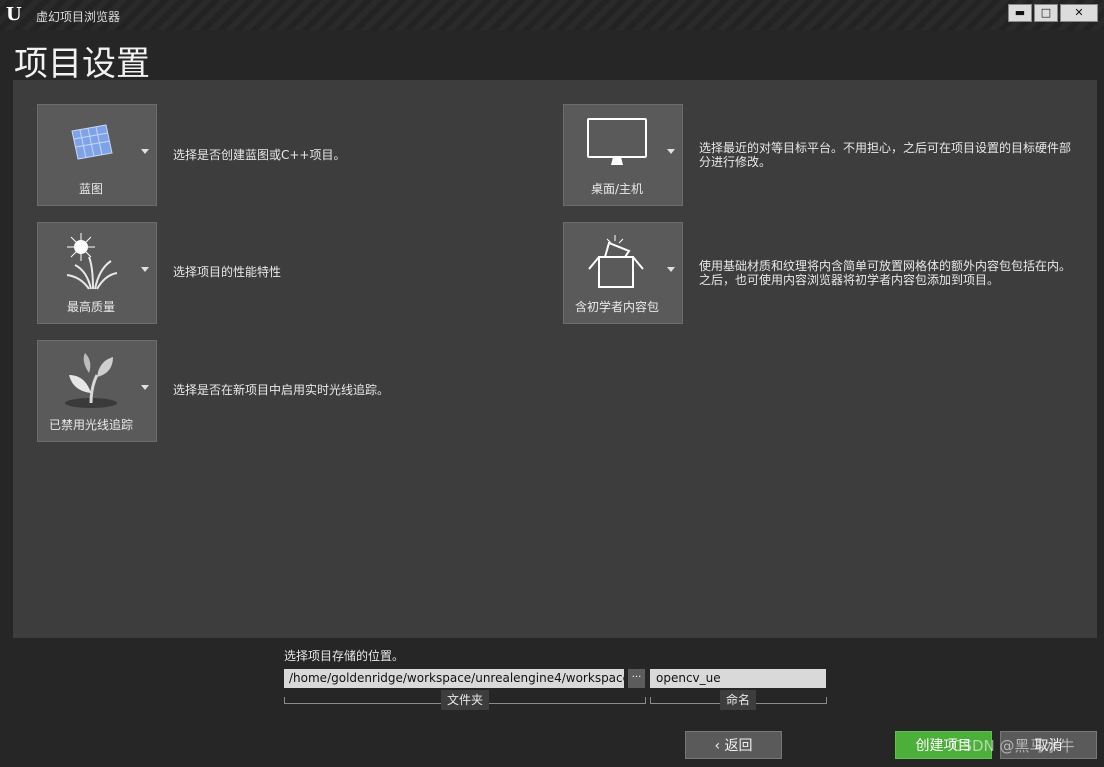 This screenshot has width=1104, height=767. I want to click on starter-content-setting-label: 含初学者内容包, so click(616, 307).